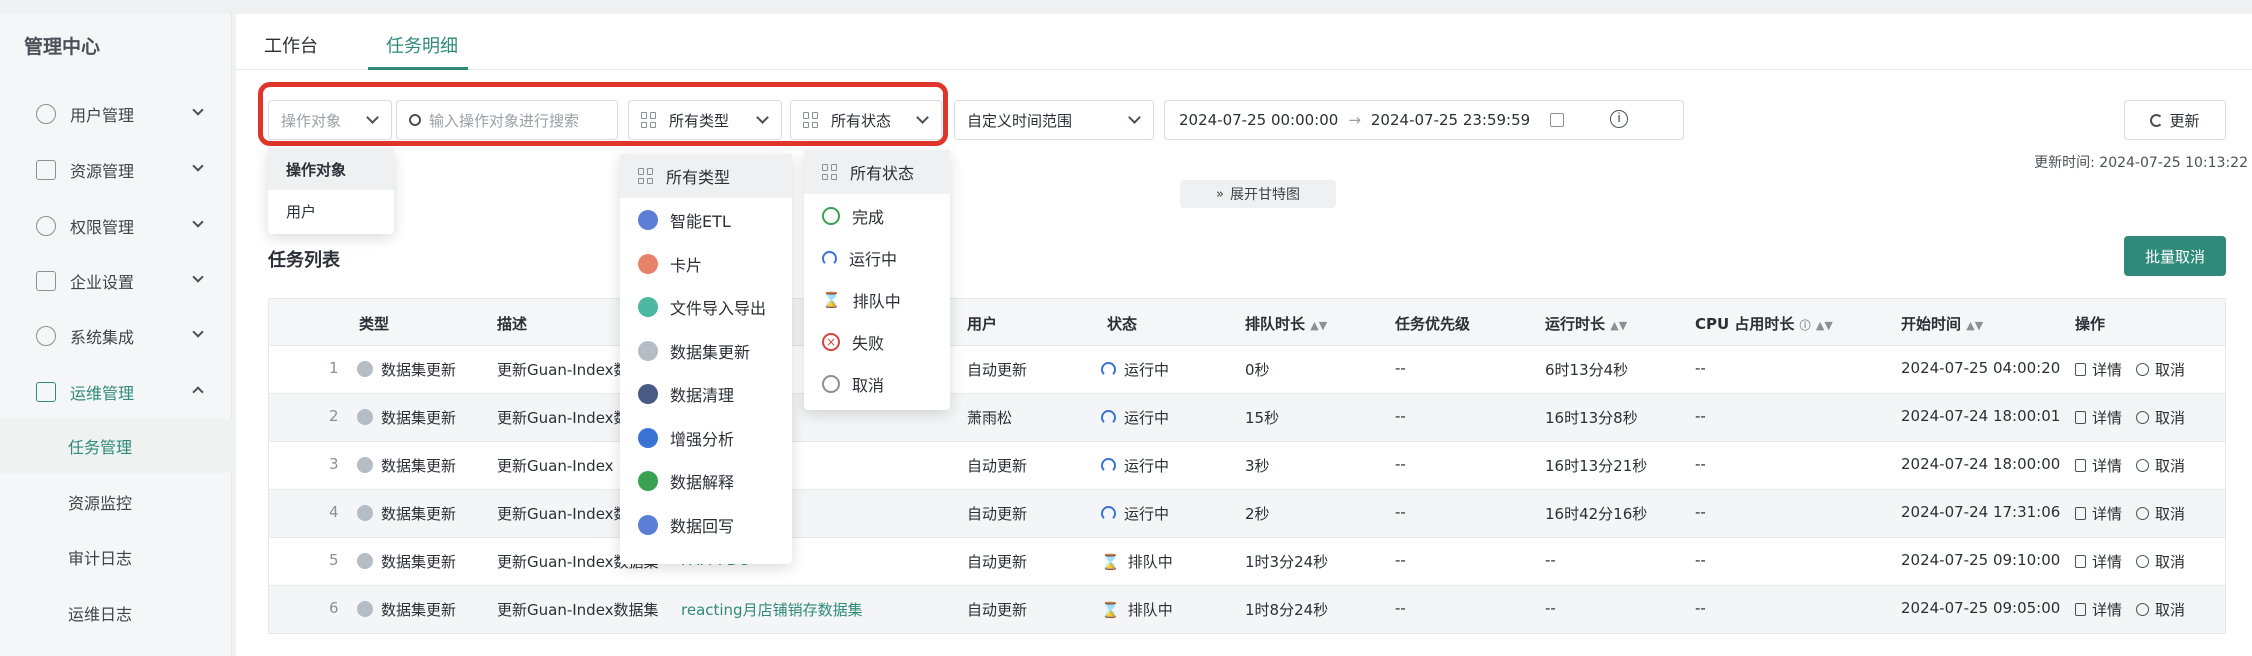  What do you see at coordinates (1400, 512) in the screenshot?
I see `priority-cell: --` at bounding box center [1400, 512].